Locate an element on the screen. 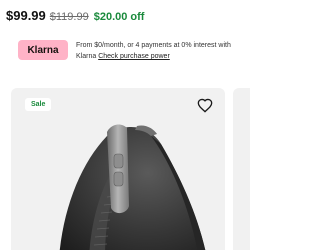 Image resolution: width=320 pixels, height=250 pixels. price-row: $99.99 $119.99 $20.00 off is located at coordinates (75, 15).